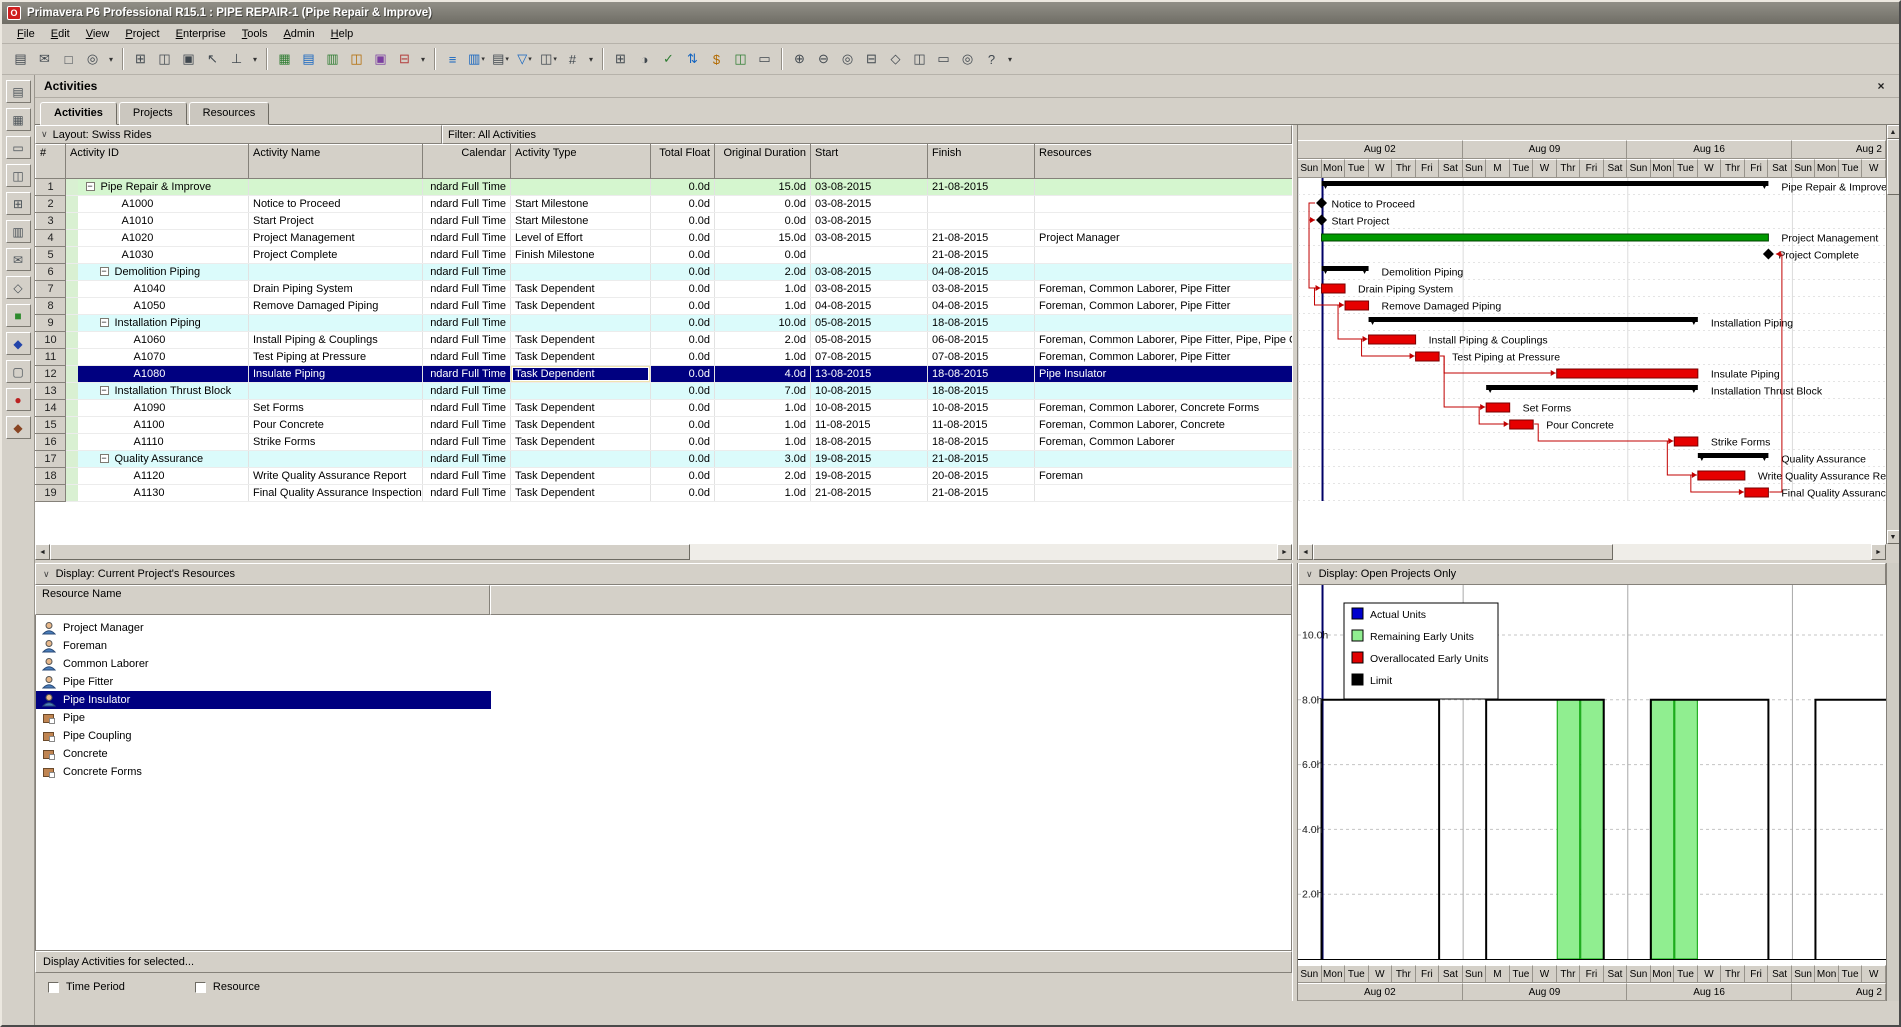 The image size is (1901, 1027). I want to click on resource-item-project-manager: Project Manager, so click(663, 628).